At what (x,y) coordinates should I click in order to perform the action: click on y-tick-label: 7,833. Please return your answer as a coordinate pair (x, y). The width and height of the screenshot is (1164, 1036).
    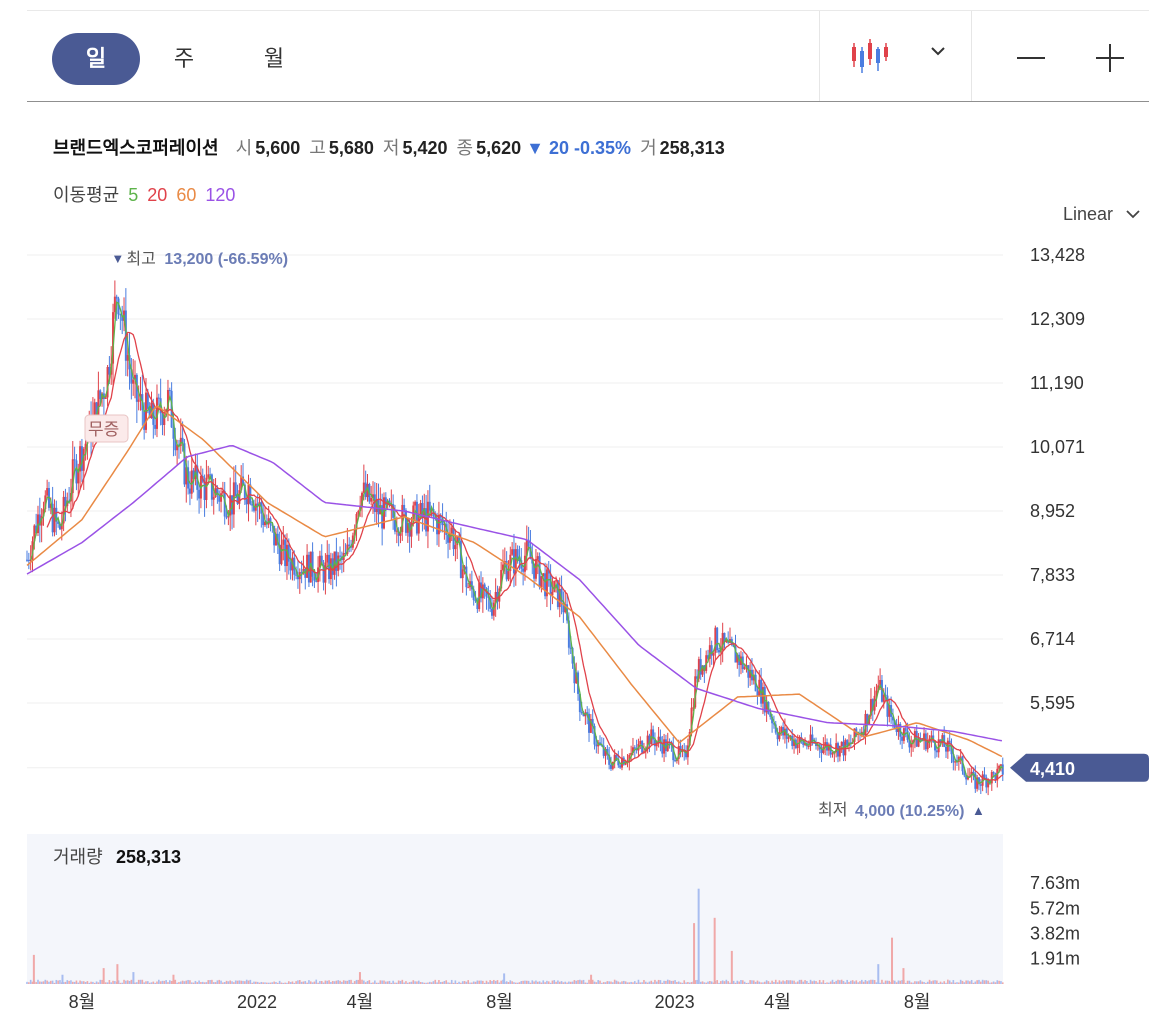
    Looking at the image, I should click on (1052, 575).